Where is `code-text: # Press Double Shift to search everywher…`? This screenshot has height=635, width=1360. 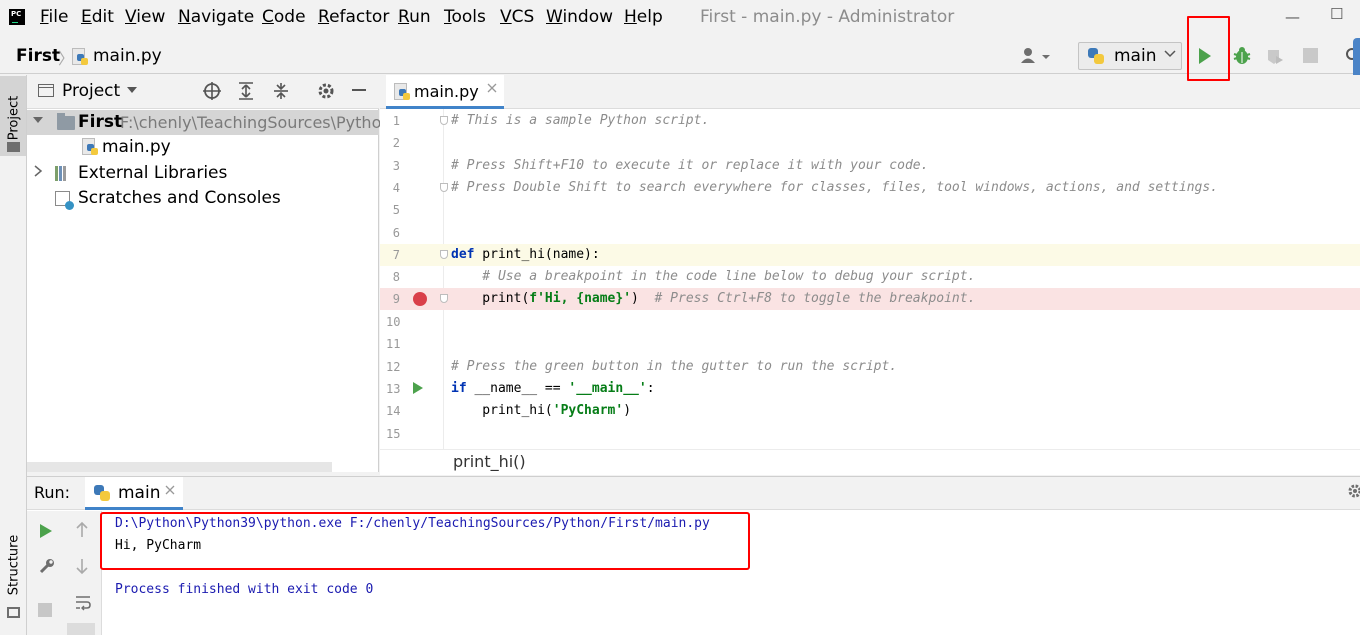 code-text: # Press Double Shift to search everywher… is located at coordinates (835, 187).